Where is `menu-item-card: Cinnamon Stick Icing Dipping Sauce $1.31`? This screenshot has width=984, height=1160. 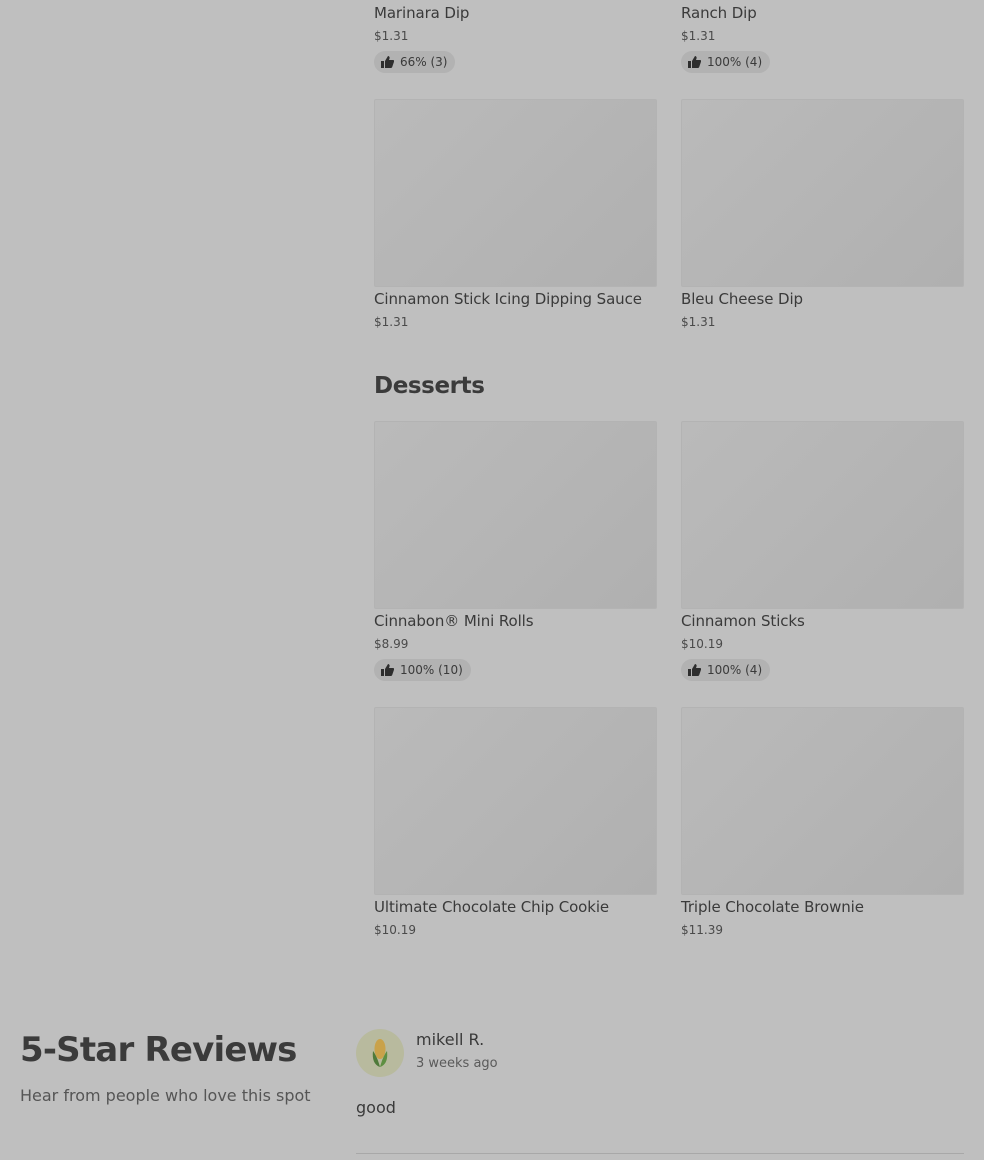
menu-item-card: Cinnamon Stick Icing Dipping Sauce $1.31 is located at coordinates (515, 219).